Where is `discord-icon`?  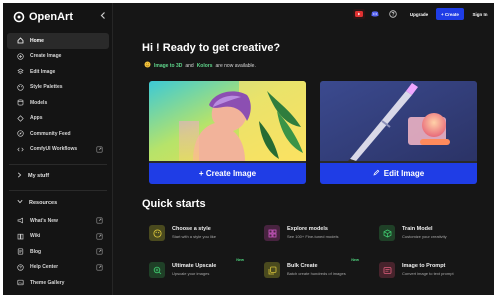 discord-icon is located at coordinates (375, 14).